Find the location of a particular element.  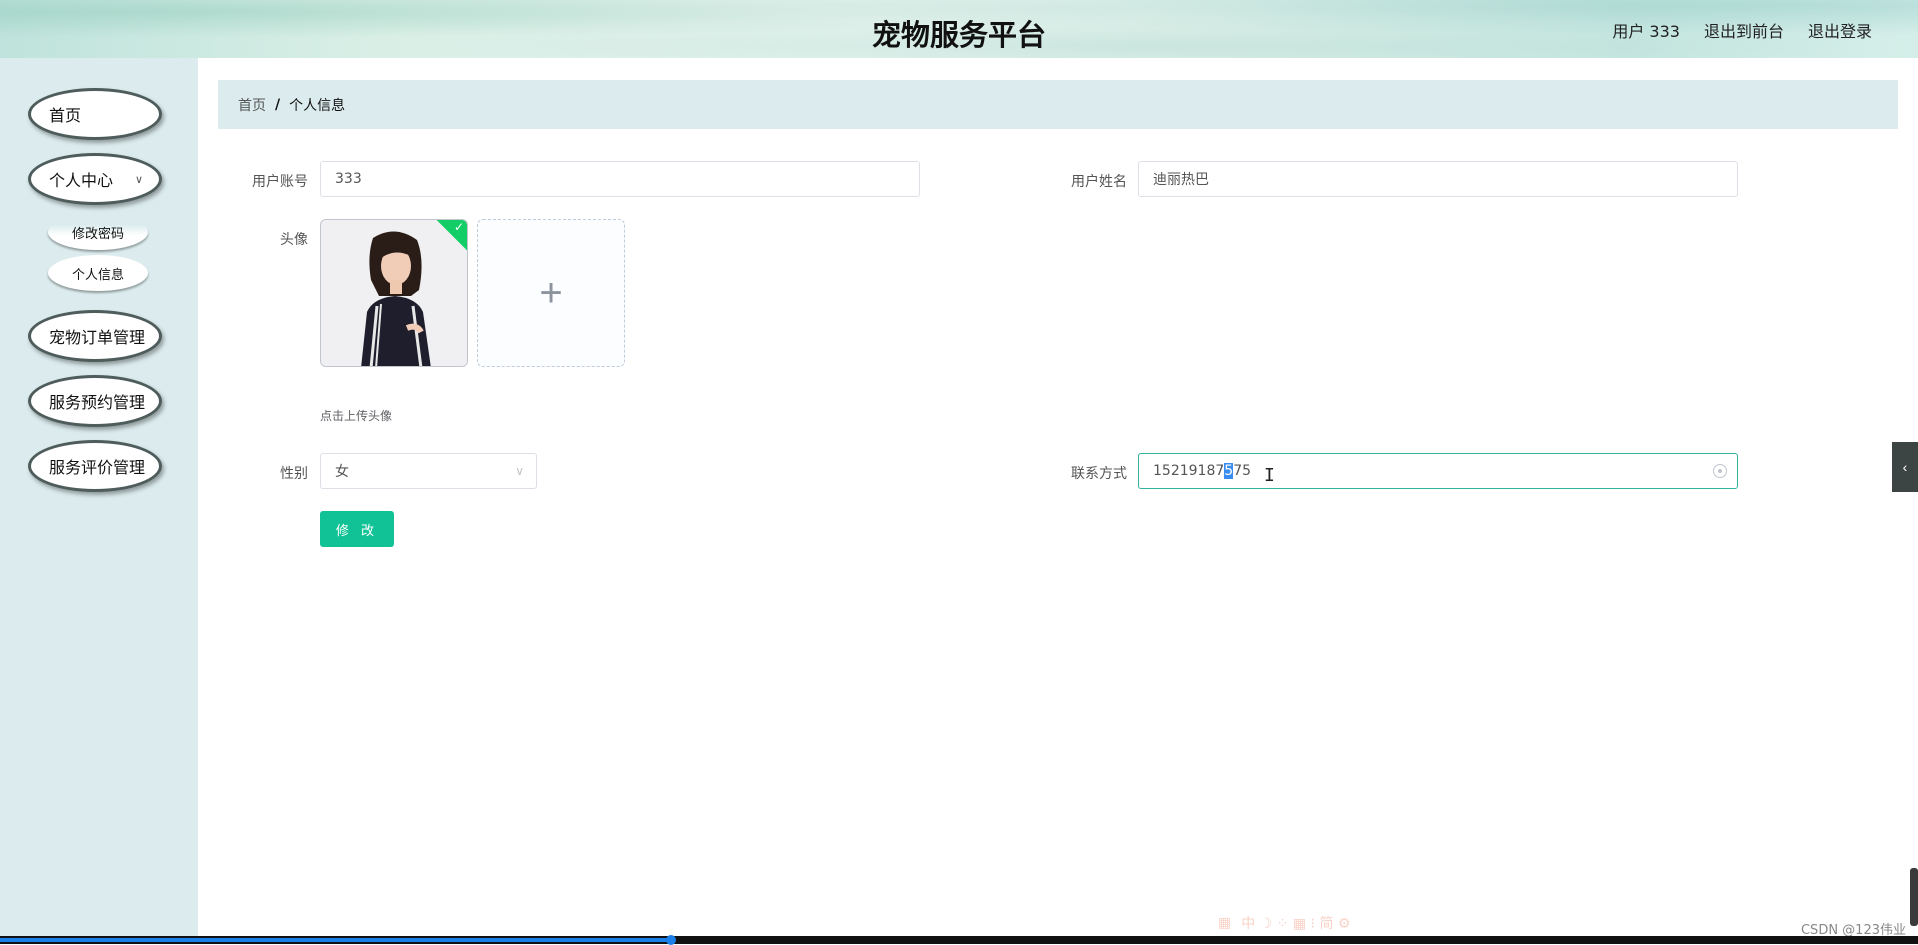

ime-logo-icon: ▦ is located at coordinates (1225, 923).